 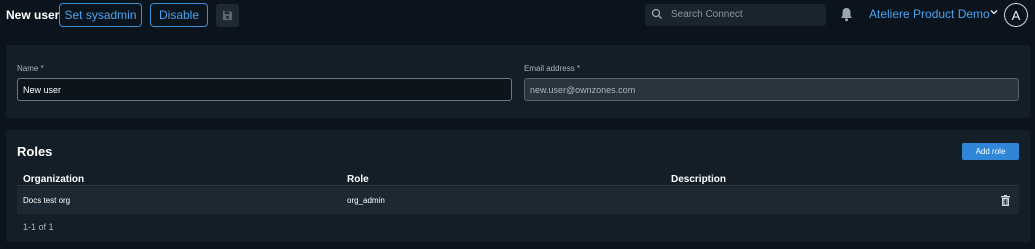 I want to click on bell-icon, so click(x=846, y=15).